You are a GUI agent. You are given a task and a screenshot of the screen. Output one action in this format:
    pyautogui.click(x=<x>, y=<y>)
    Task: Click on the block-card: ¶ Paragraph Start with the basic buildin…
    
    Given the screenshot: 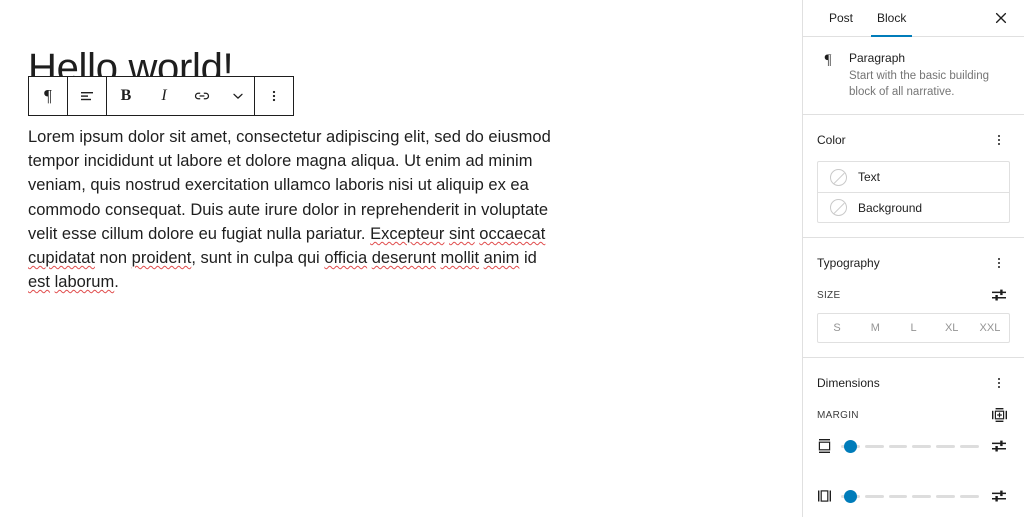 What is the action you would take?
    pyautogui.click(x=913, y=75)
    